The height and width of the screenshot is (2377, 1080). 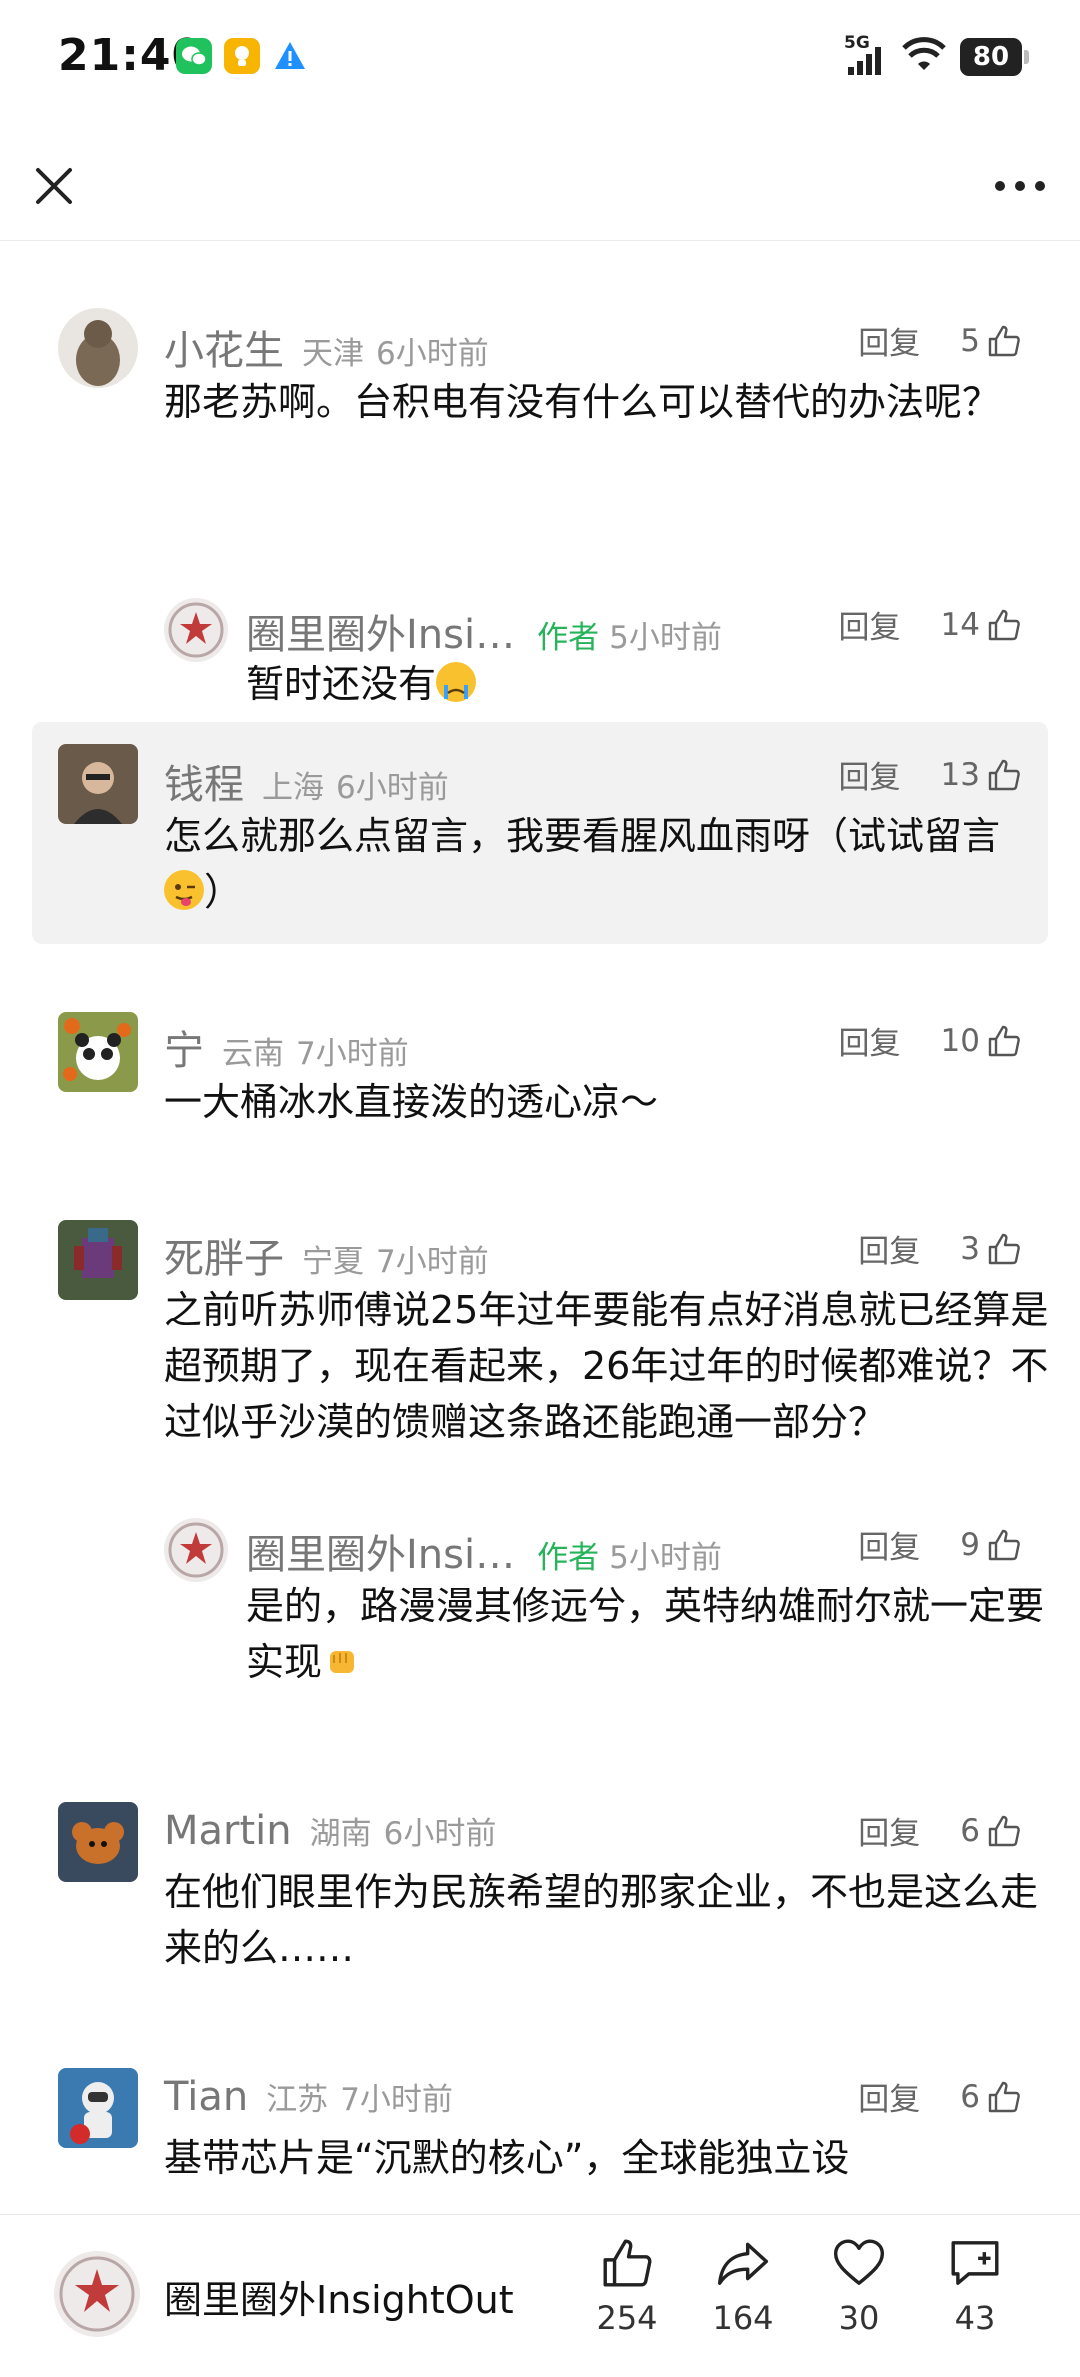 What do you see at coordinates (204, 781) in the screenshot?
I see `username: 钱程` at bounding box center [204, 781].